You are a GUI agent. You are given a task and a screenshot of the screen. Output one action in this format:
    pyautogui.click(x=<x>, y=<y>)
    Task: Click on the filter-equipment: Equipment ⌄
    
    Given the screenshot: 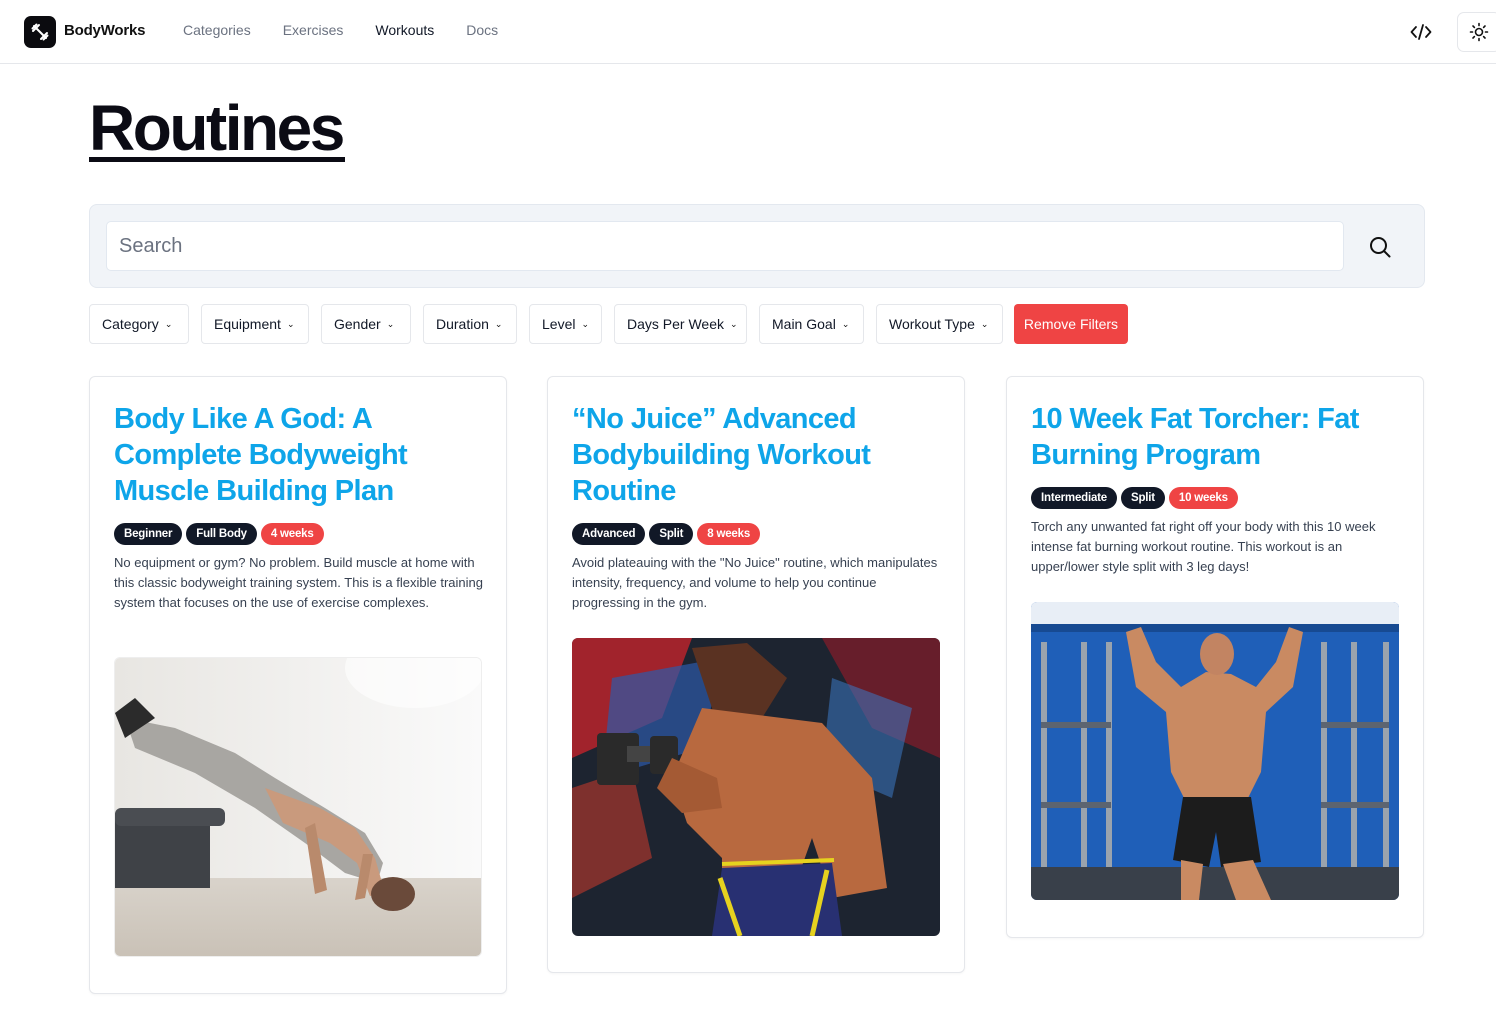 What is the action you would take?
    pyautogui.click(x=255, y=324)
    